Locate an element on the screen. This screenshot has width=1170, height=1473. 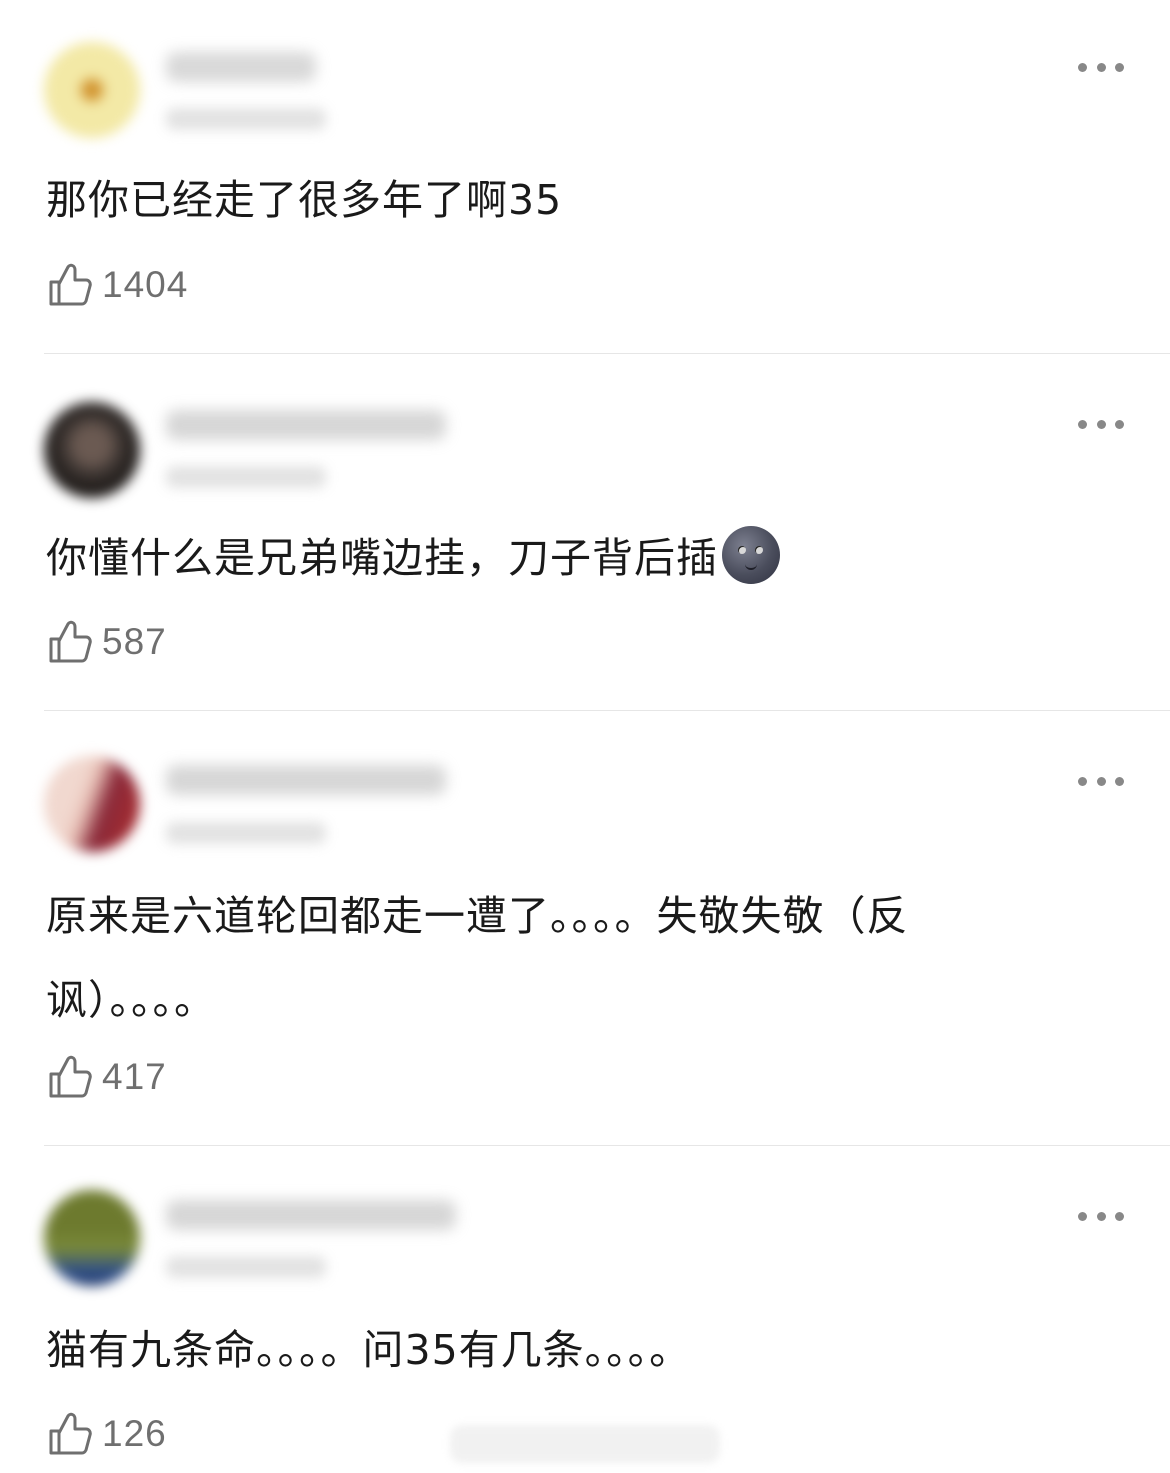
comment-text: 猫有九条命。。。。问35有几条。。。。 is located at coordinates (369, 1350).